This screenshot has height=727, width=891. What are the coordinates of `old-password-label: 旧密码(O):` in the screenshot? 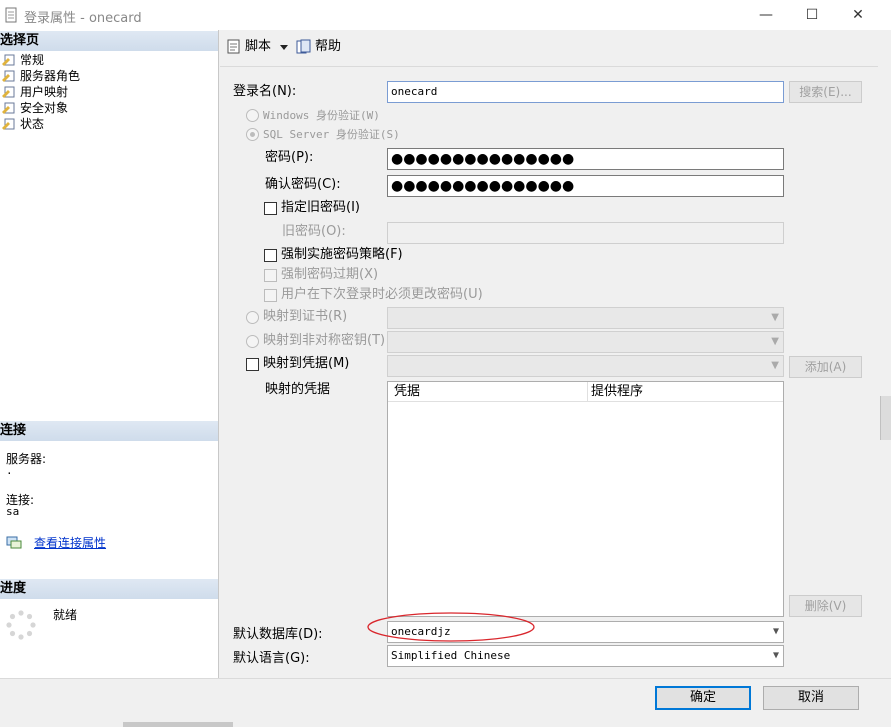 It's located at (314, 231).